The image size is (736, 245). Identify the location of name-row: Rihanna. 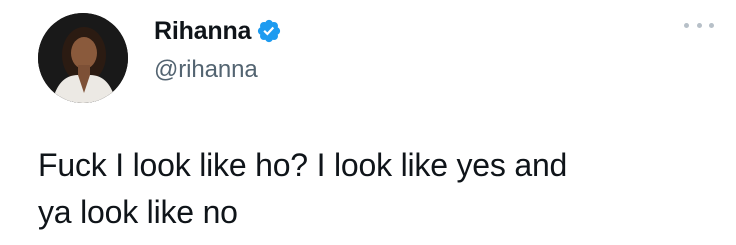
(218, 31).